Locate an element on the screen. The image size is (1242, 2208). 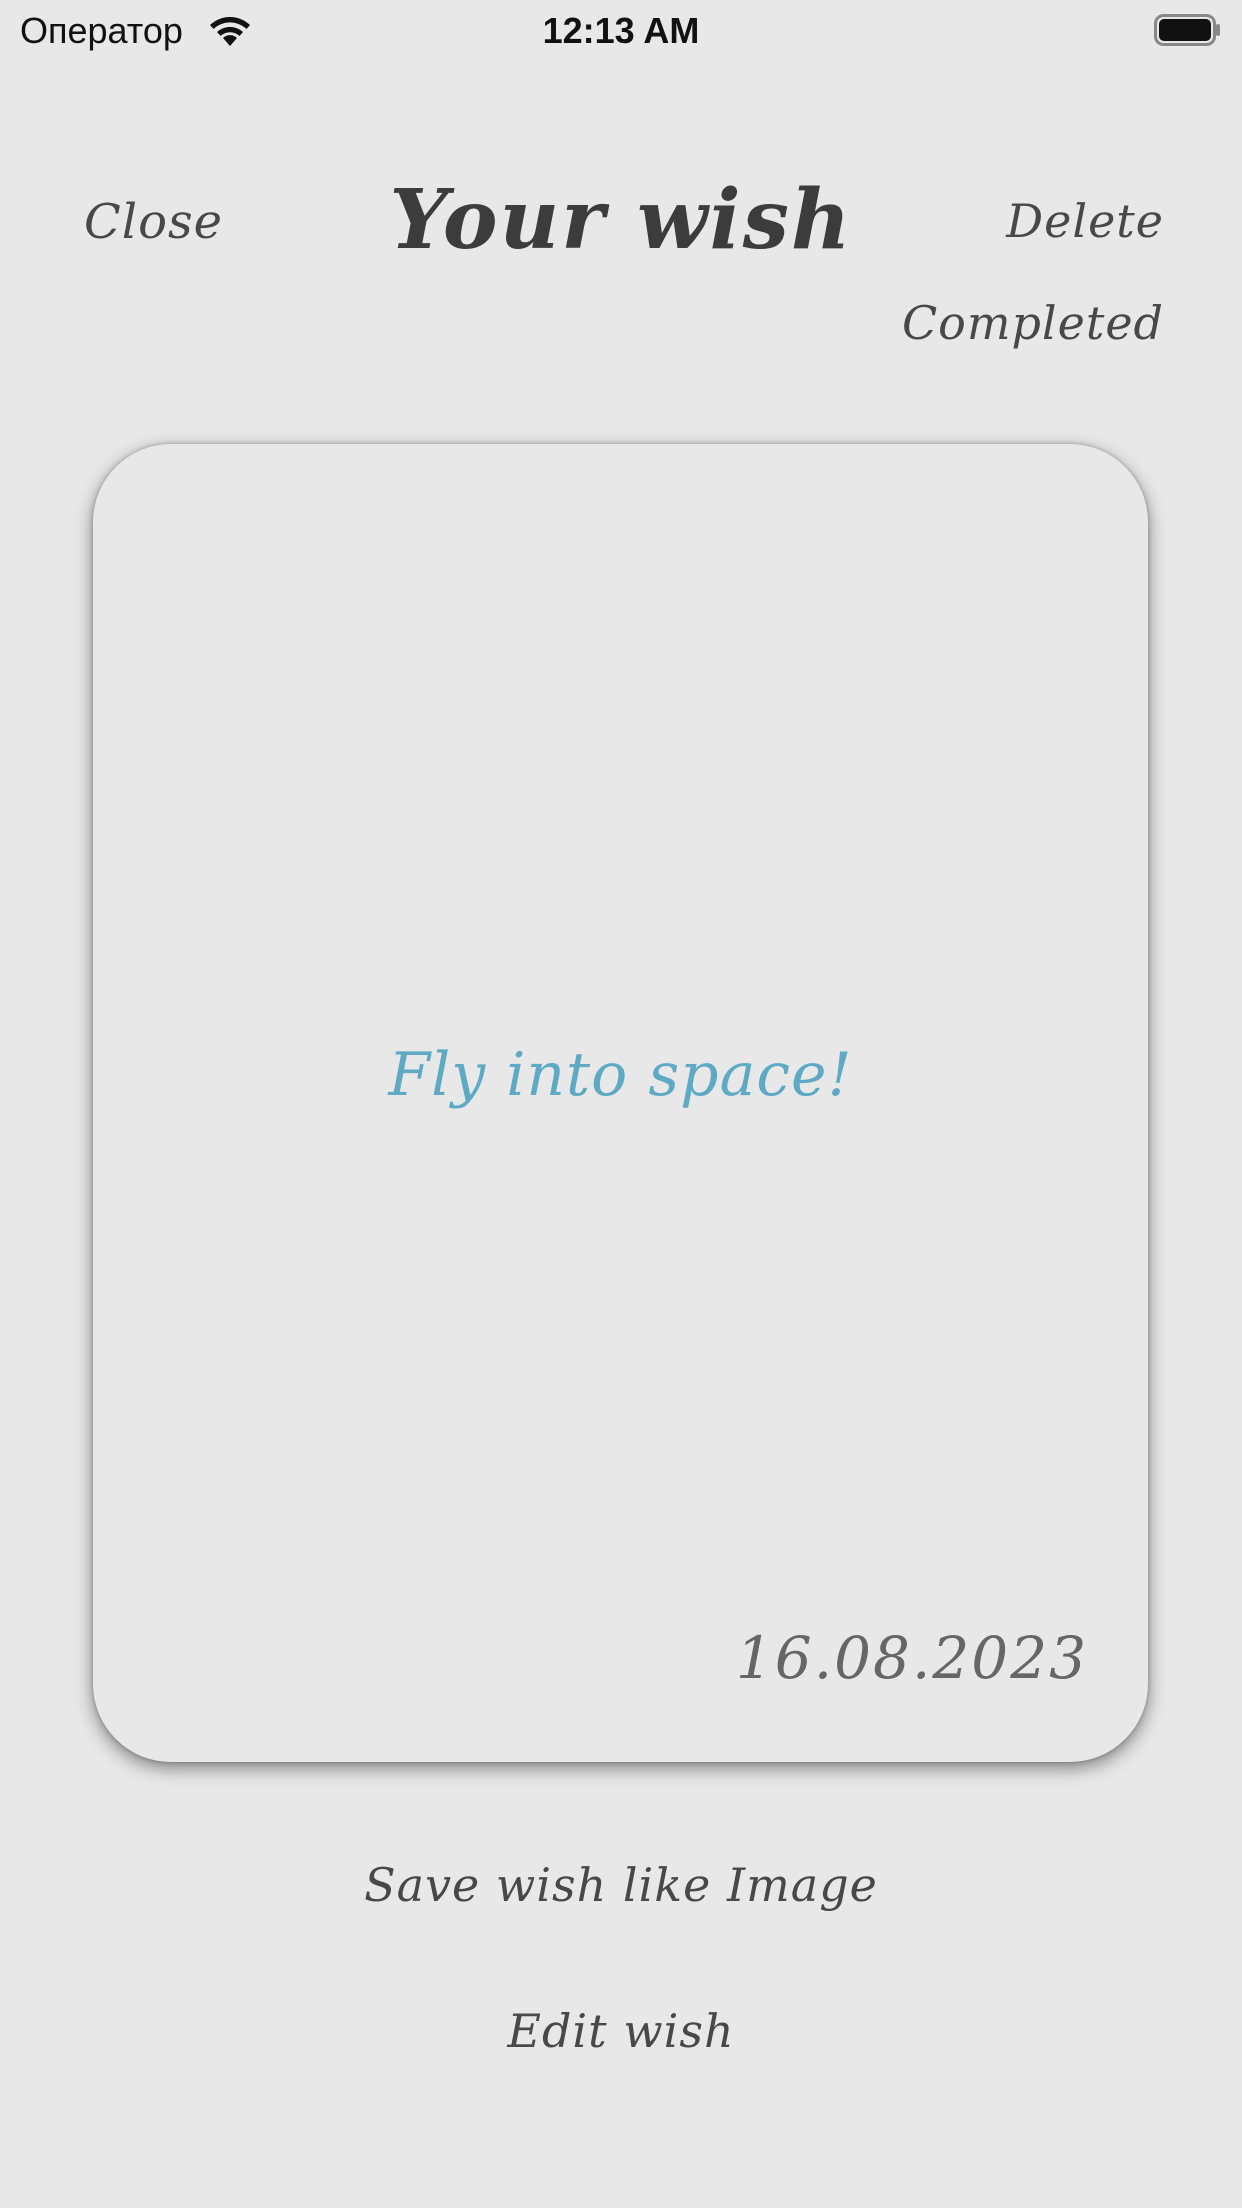
wish-date: 16.08.2023 is located at coordinates (911, 1658).